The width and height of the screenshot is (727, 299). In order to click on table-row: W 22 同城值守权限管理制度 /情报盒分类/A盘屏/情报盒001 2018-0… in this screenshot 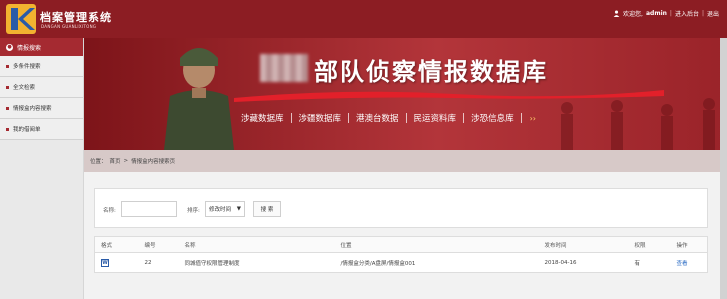, I will do `click(401, 263)`.